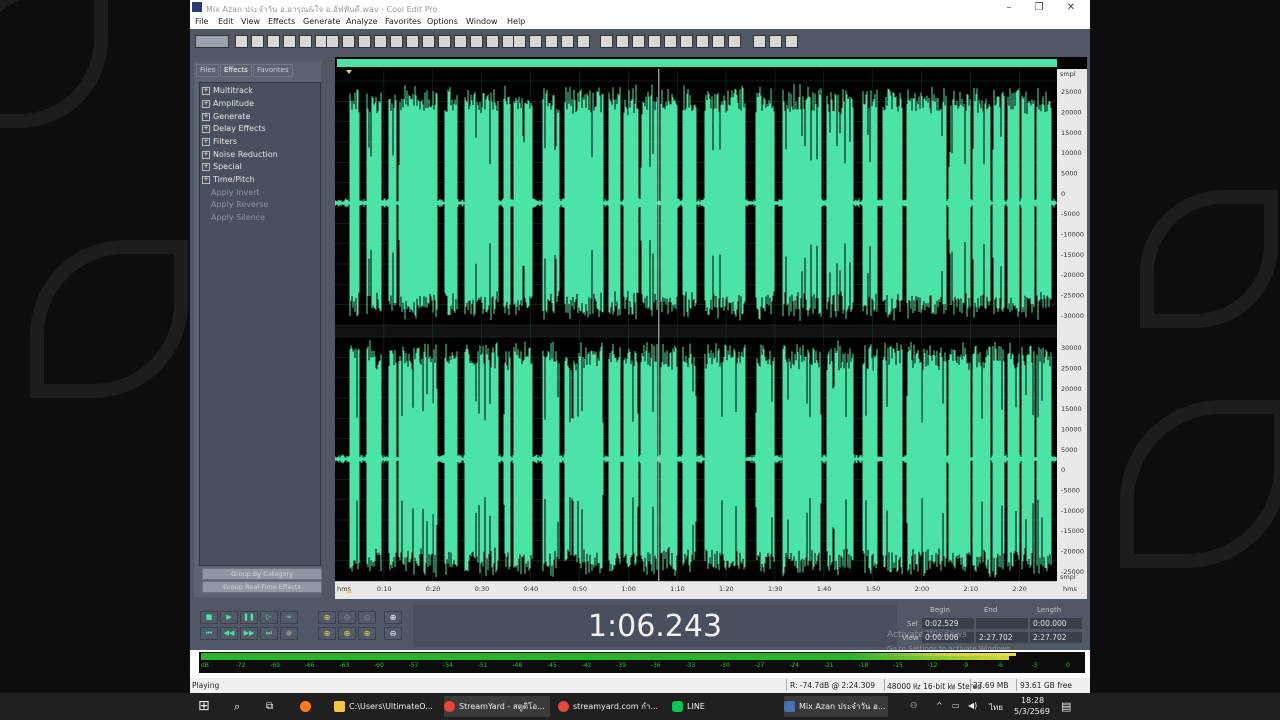  Describe the element at coordinates (208, 70) in the screenshot. I see `tab-files: Files` at that location.